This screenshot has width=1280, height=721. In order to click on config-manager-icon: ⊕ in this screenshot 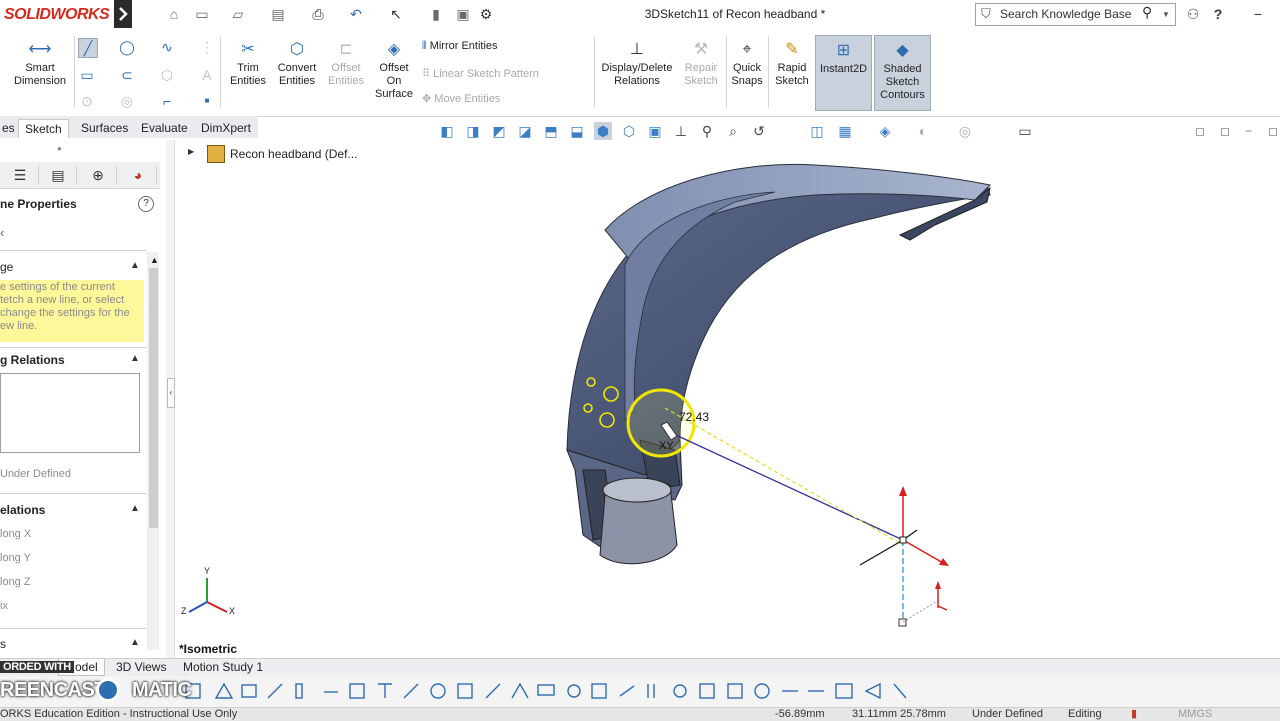, I will do `click(98, 175)`.